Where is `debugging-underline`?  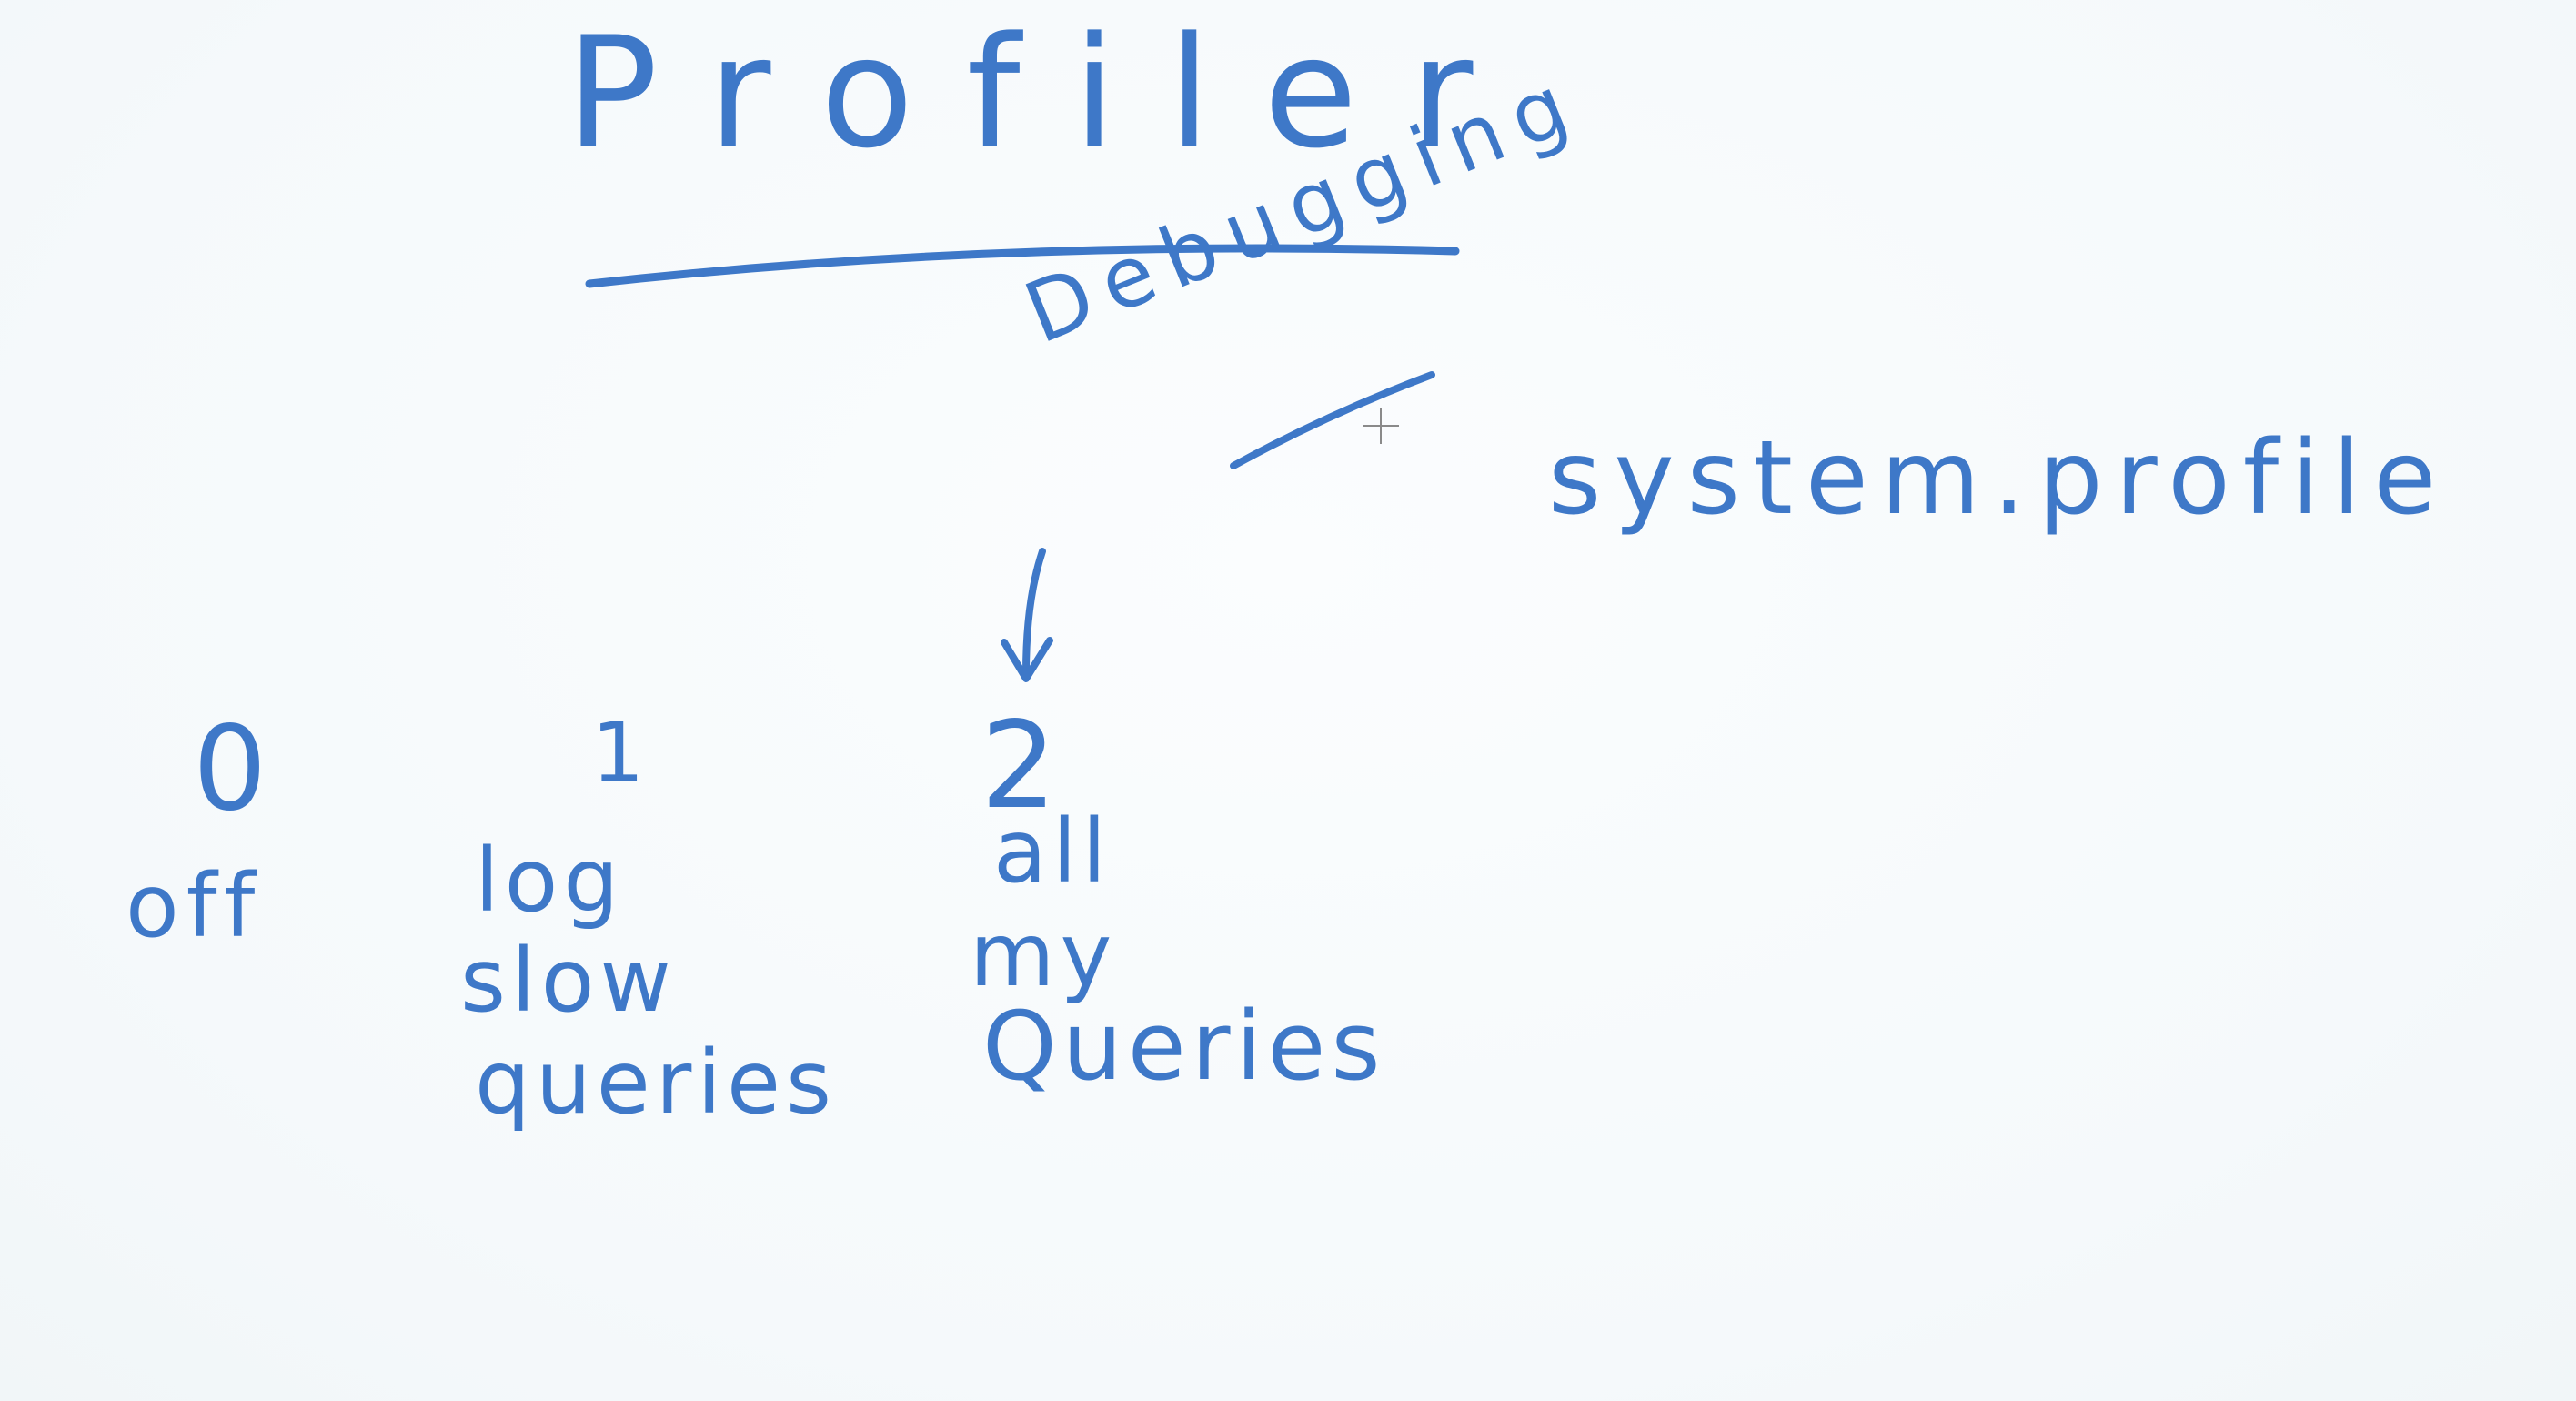
debugging-underline is located at coordinates (1332, 420).